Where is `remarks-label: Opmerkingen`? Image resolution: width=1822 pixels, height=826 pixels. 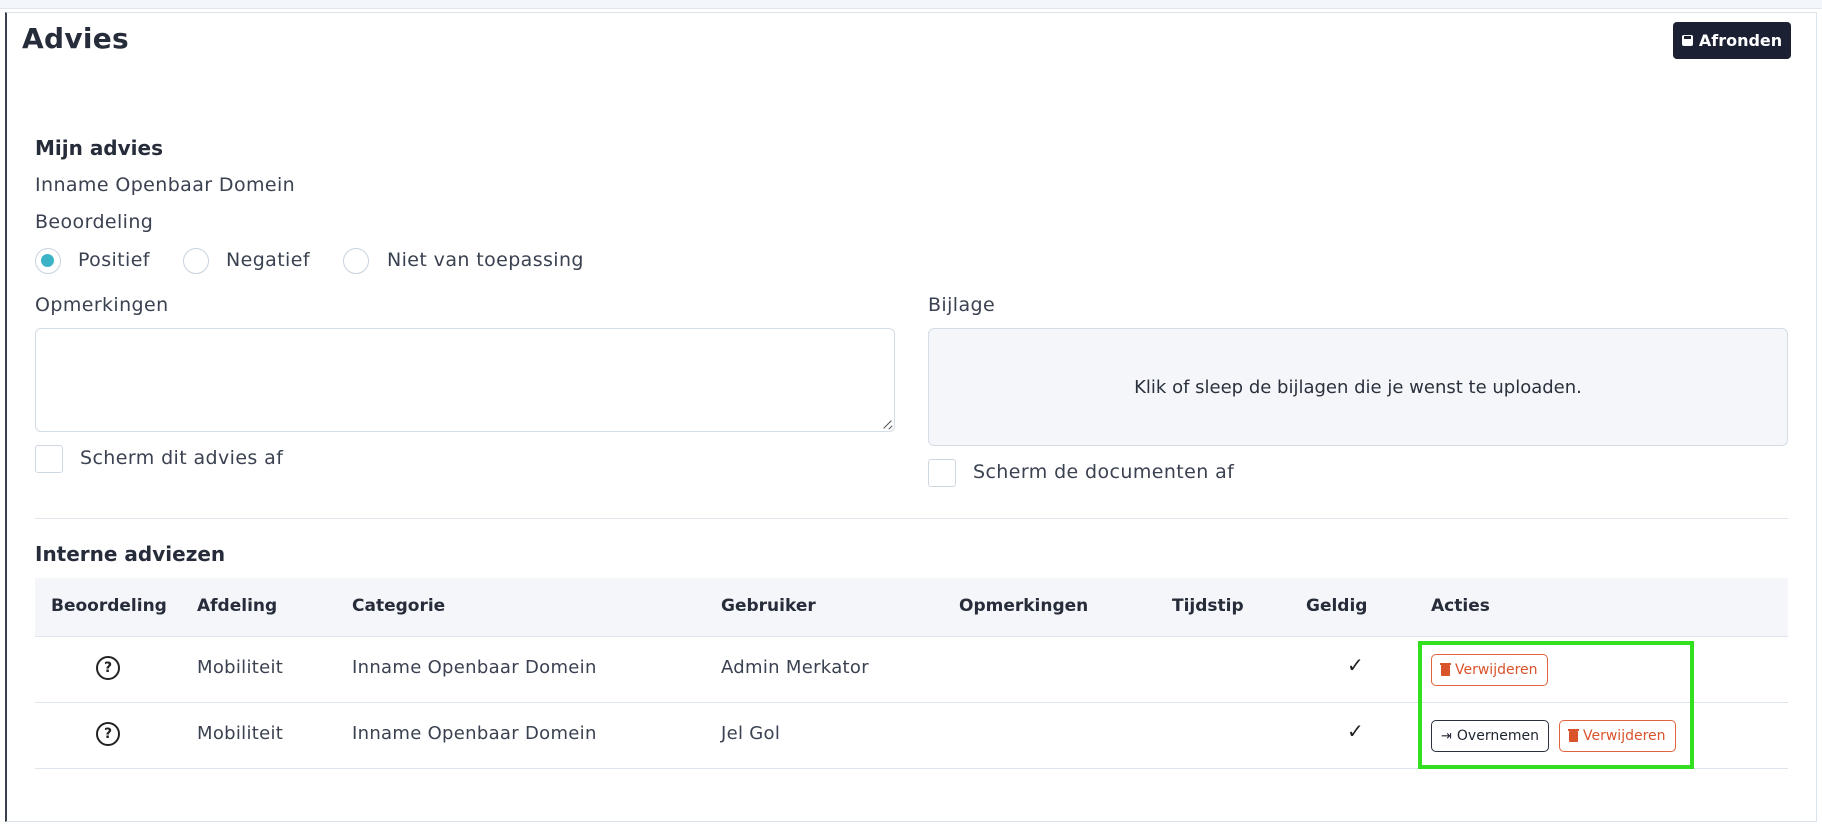
remarks-label: Opmerkingen is located at coordinates (102, 305).